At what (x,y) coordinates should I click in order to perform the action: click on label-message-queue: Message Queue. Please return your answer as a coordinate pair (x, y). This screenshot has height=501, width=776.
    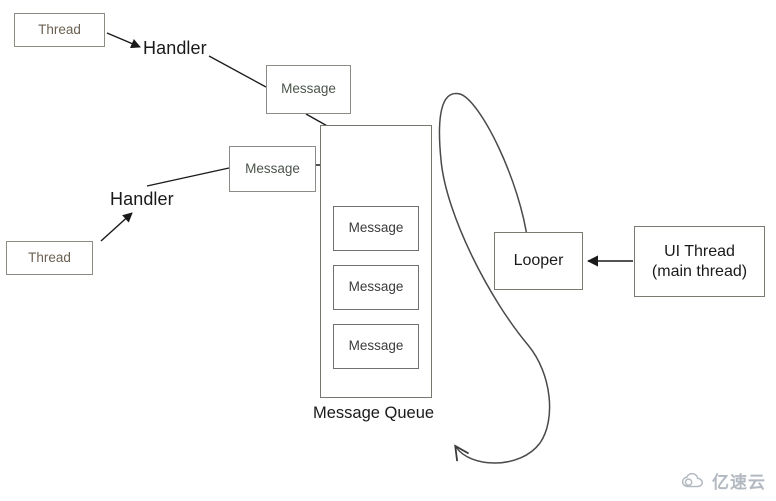
    Looking at the image, I should click on (373, 413).